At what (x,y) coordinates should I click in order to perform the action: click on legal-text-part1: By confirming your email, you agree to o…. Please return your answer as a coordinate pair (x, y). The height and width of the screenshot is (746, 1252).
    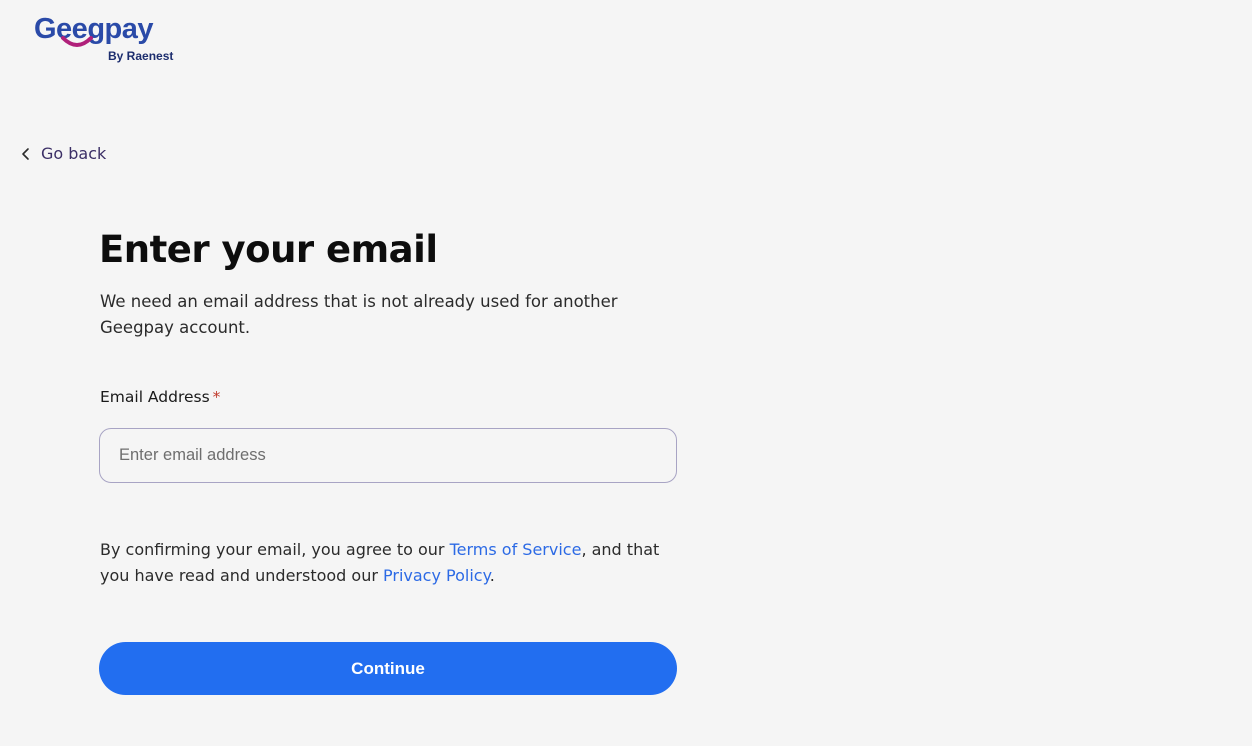
    Looking at the image, I should click on (275, 549).